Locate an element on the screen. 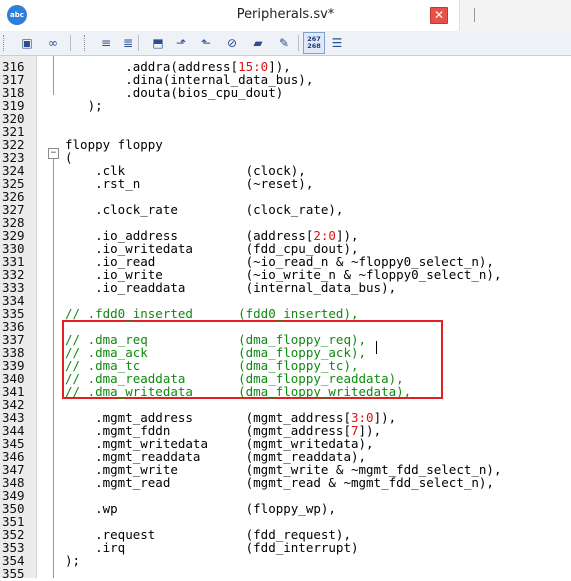 The image size is (571, 581). bookmark-add-icon: ⬒ is located at coordinates (158, 43).